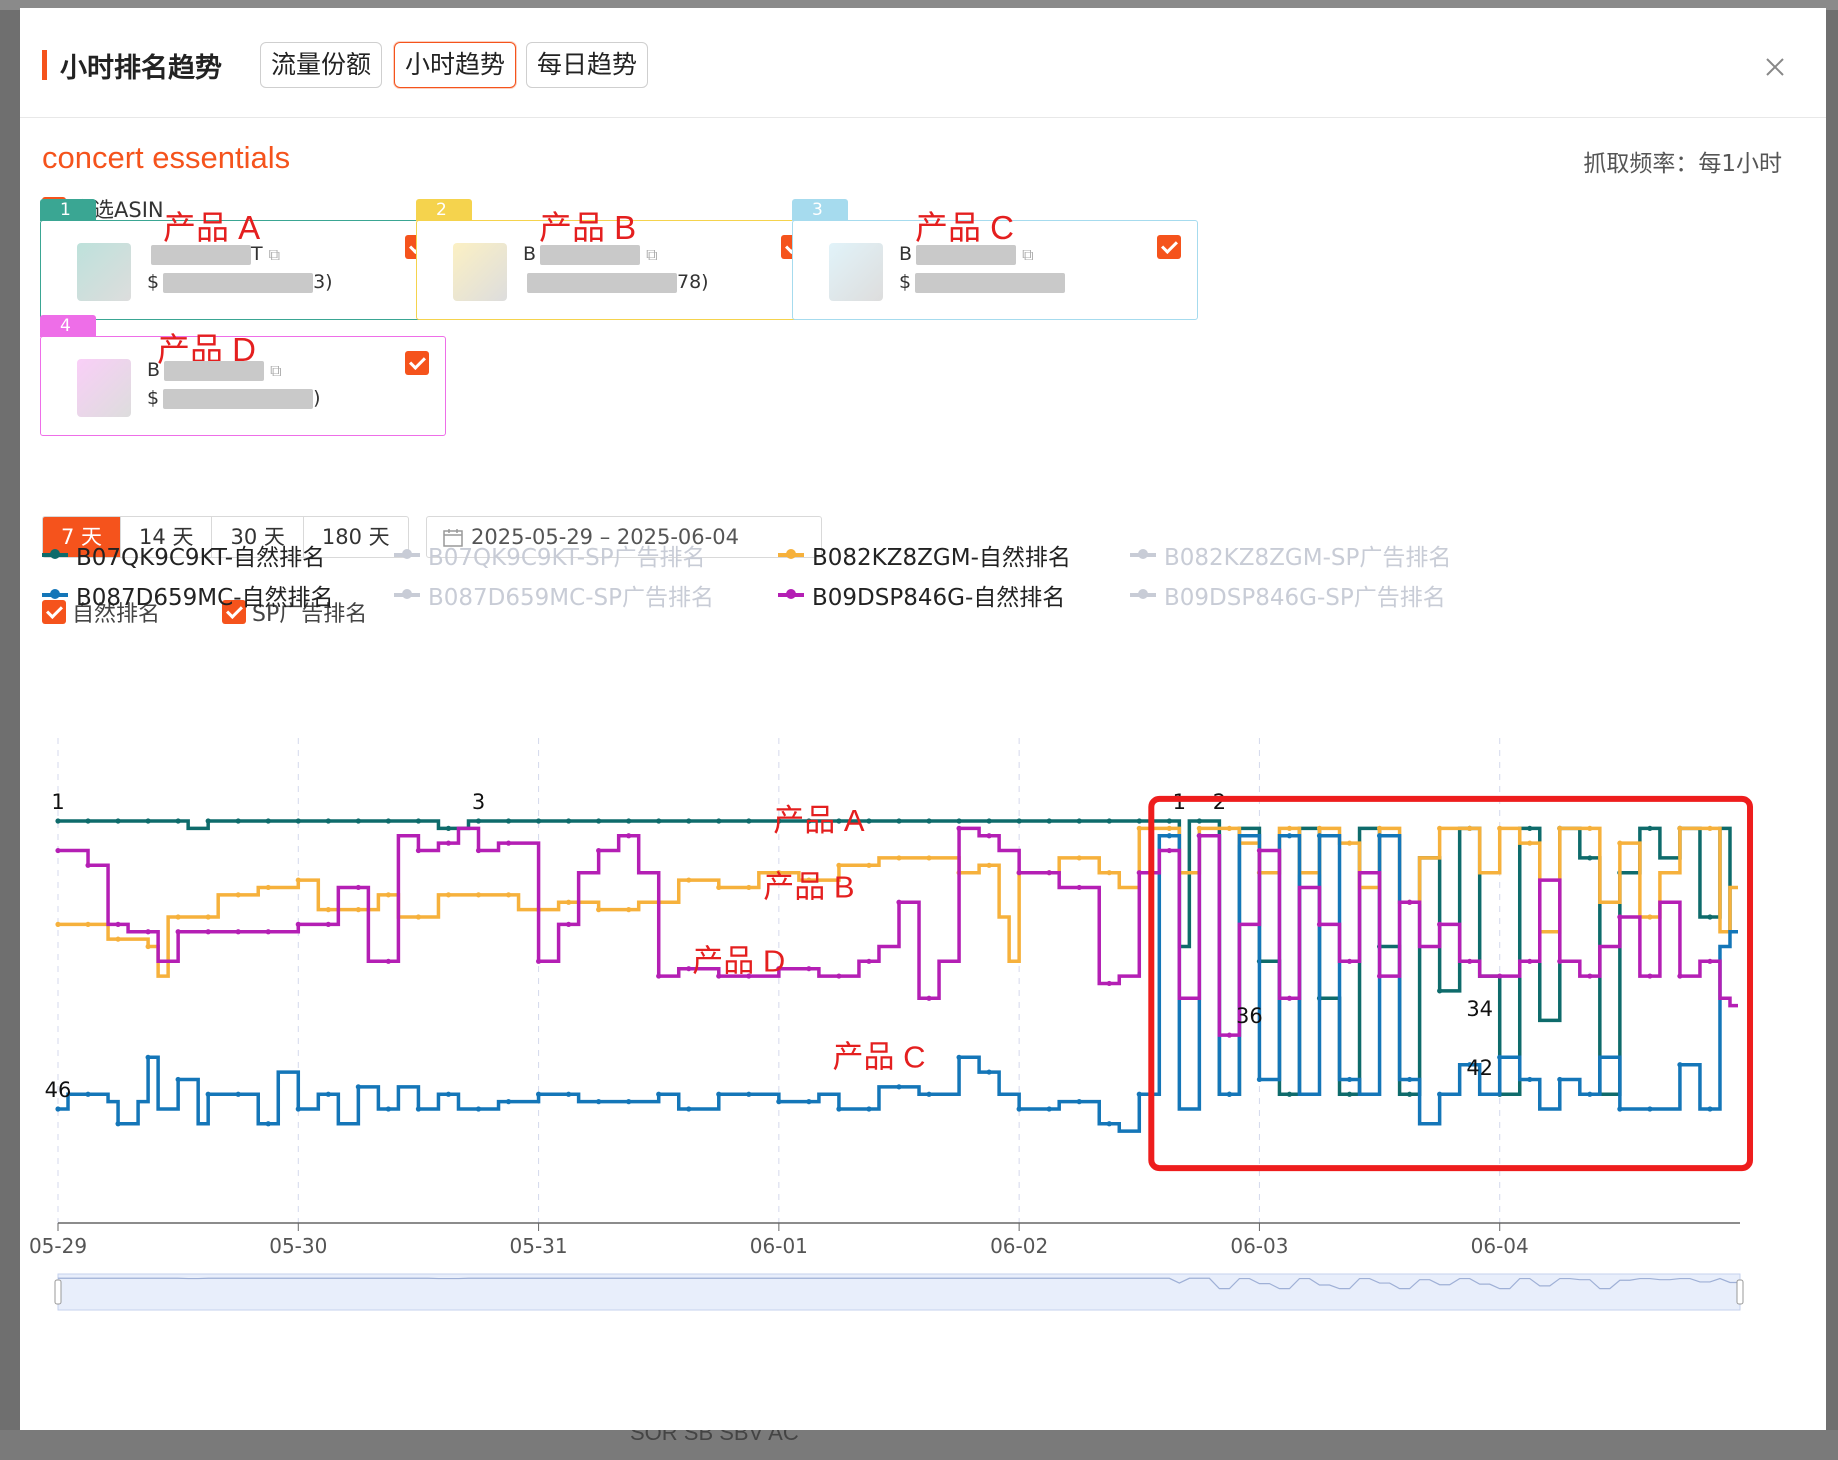 The width and height of the screenshot is (1838, 1460). Describe the element at coordinates (554, 595) in the screenshot. I see `legend-item: B087D659MC-SP广告排名` at that location.